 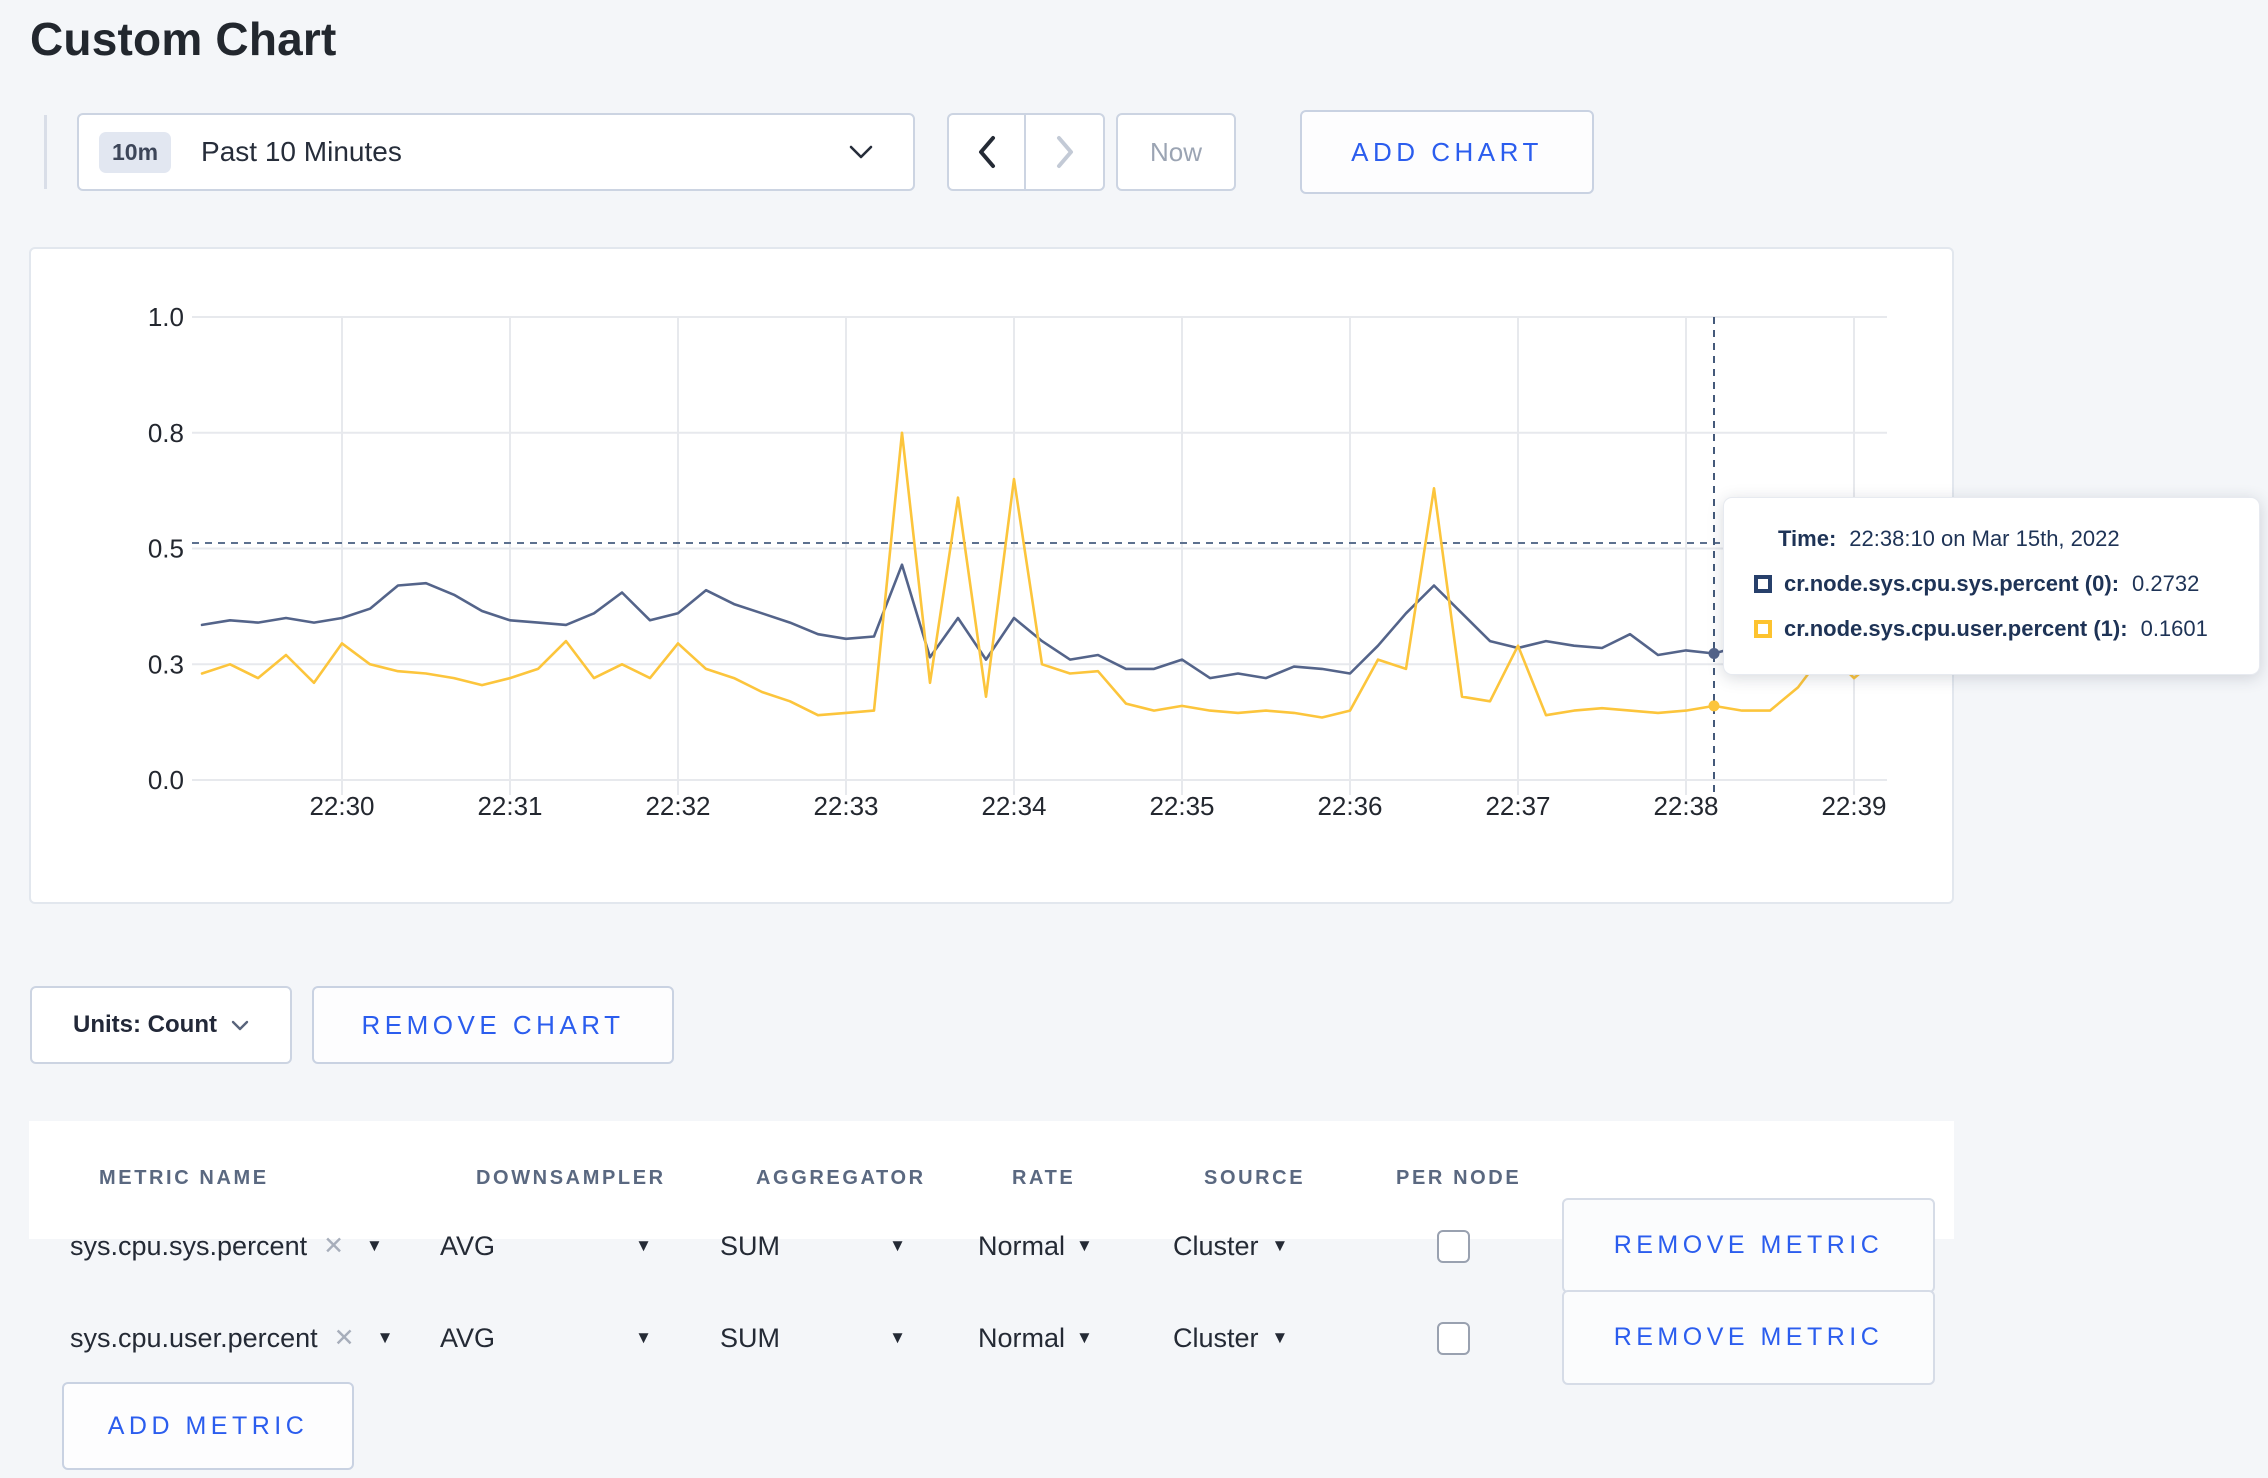 I want to click on svg-text: 0.0, so click(x=166, y=780).